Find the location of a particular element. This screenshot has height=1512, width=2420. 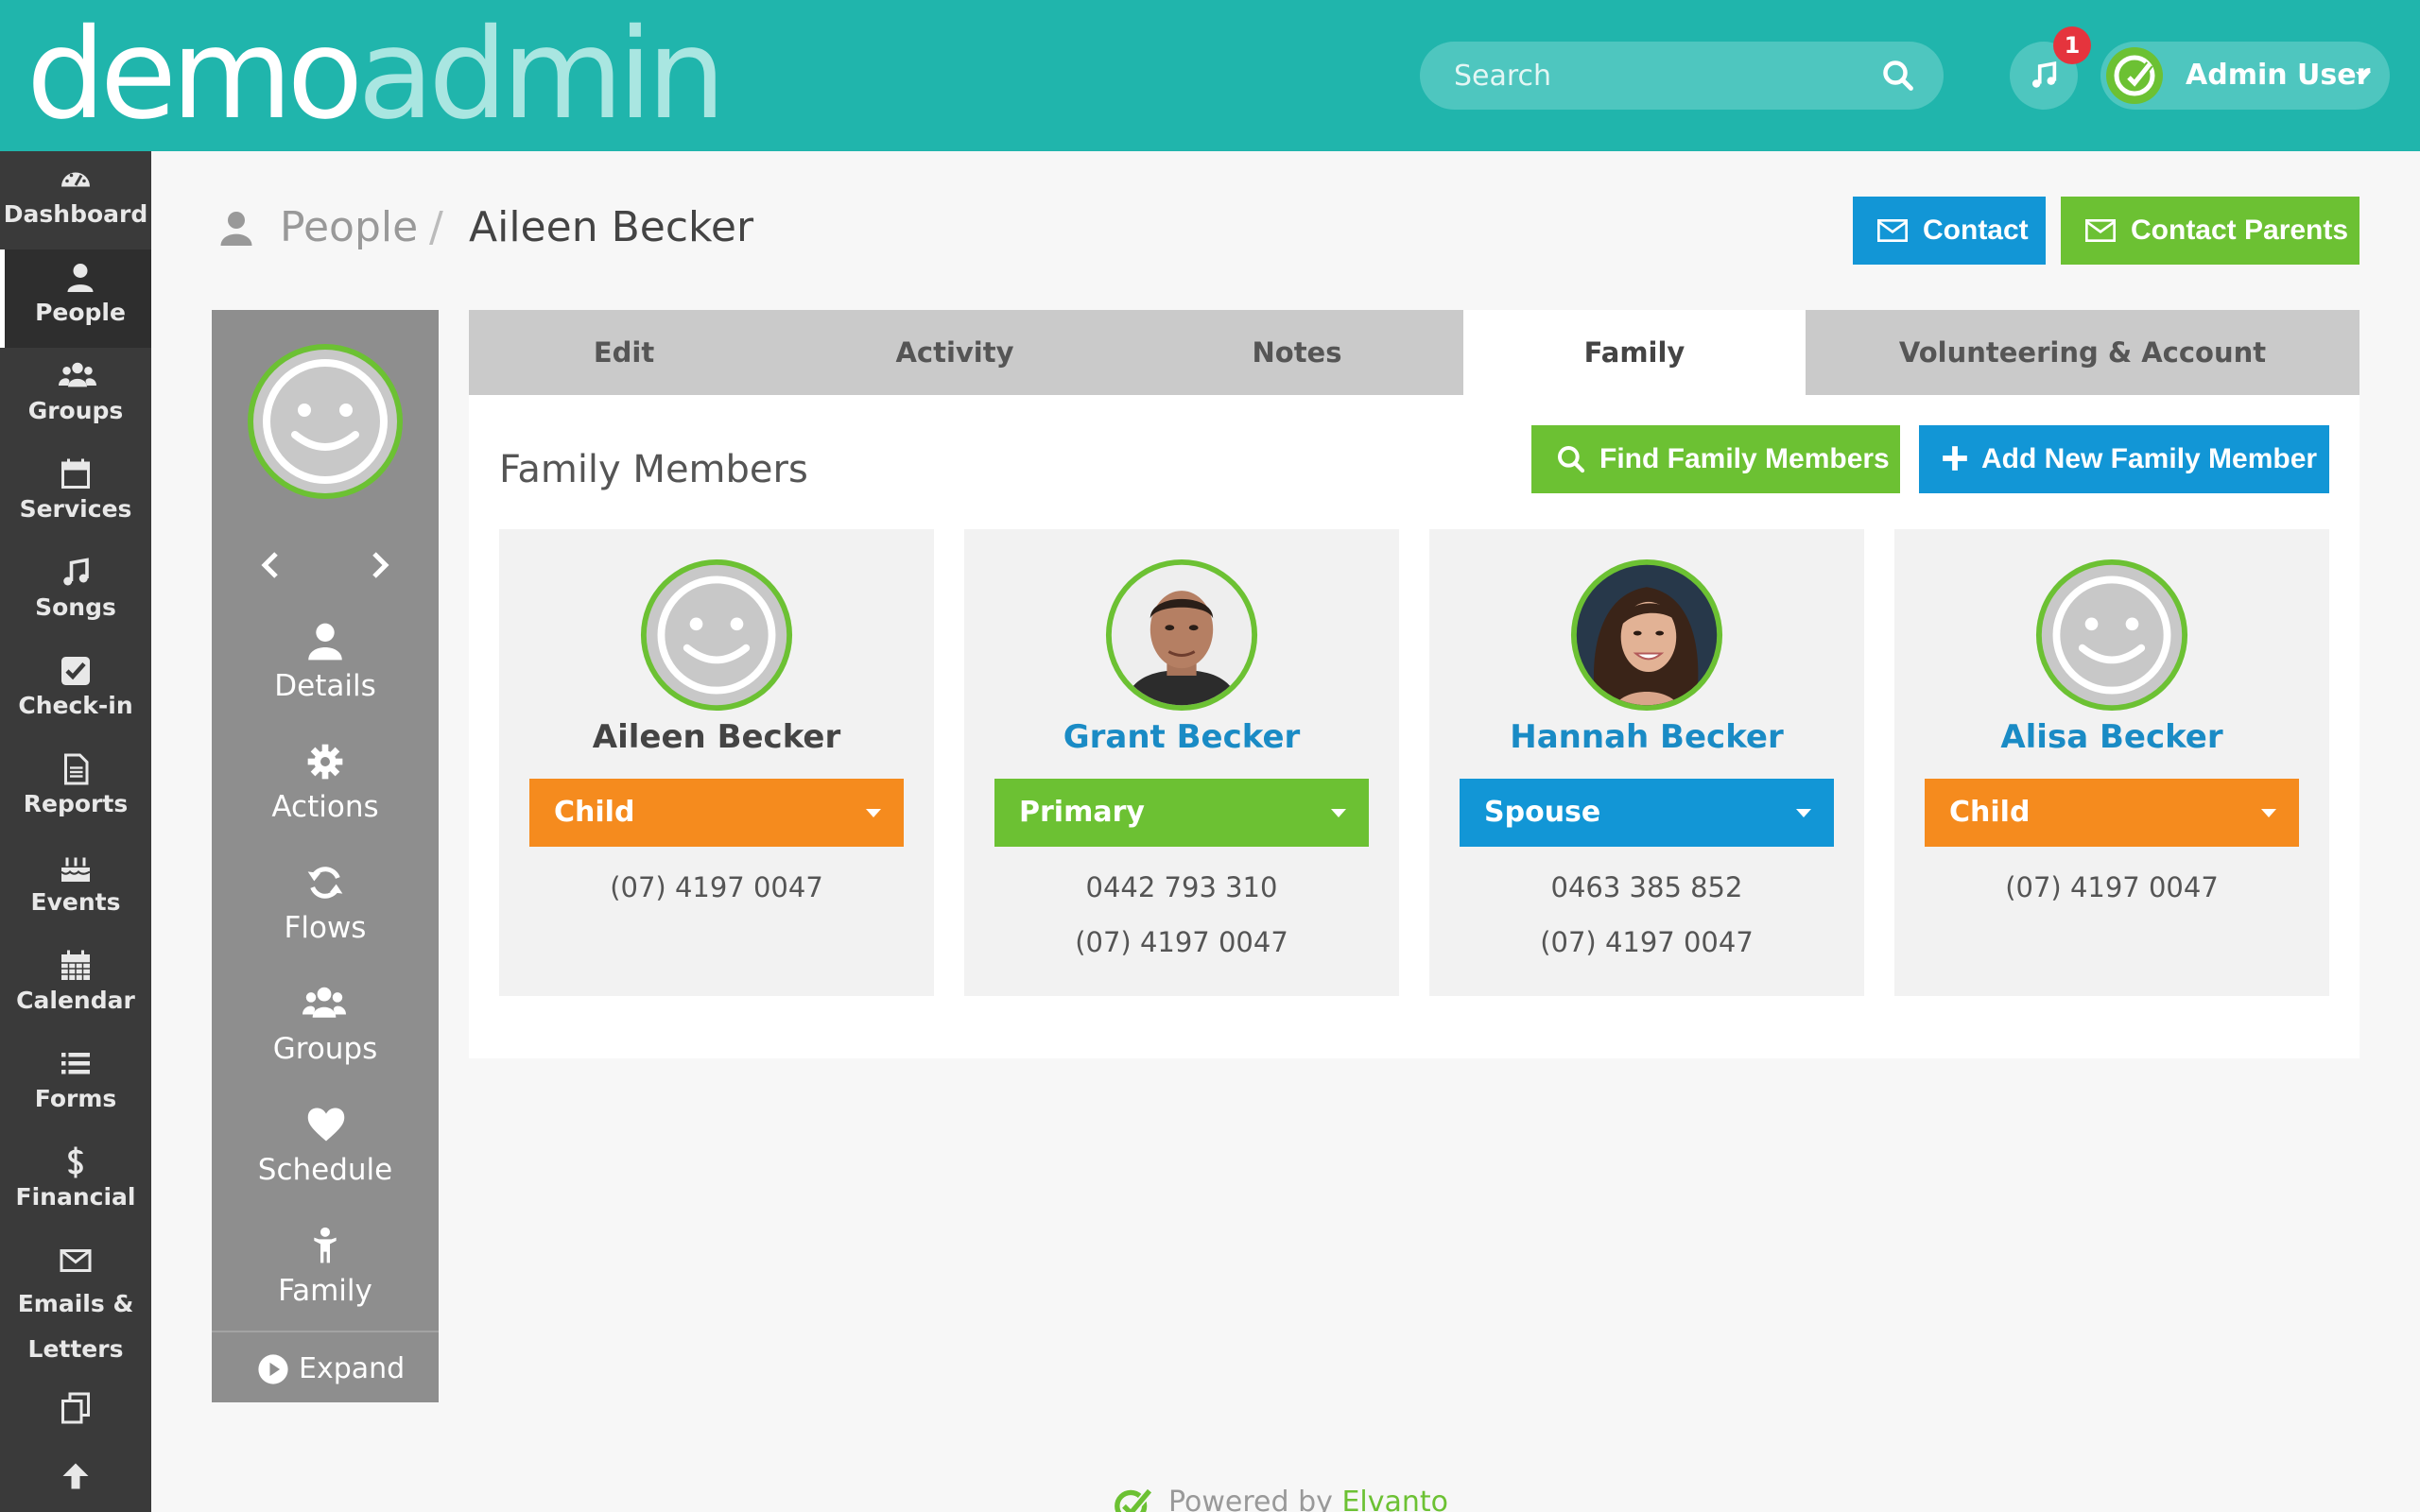

nav-item-check-in: Check-in is located at coordinates (75, 692).